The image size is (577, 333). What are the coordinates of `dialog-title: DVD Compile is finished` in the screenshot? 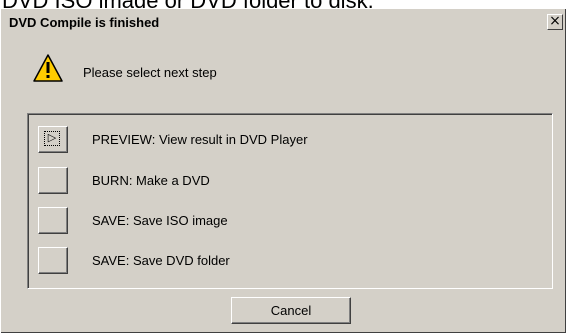 It's located at (84, 22).